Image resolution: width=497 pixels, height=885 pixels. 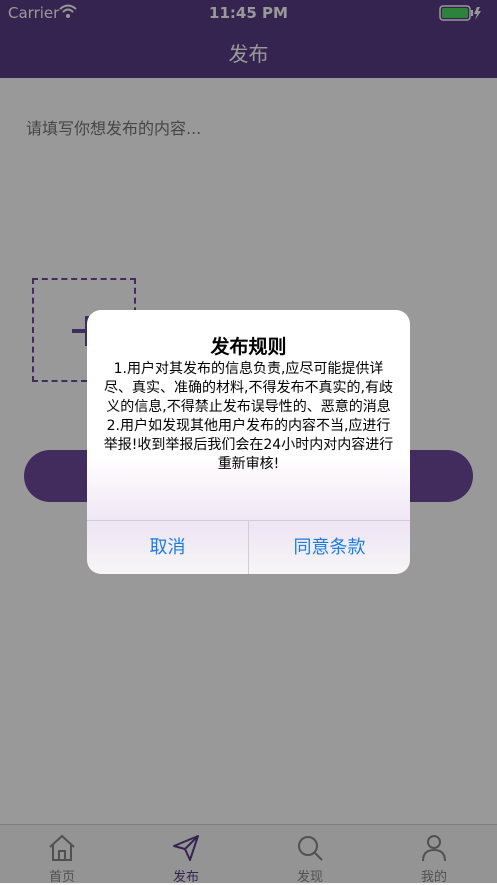 What do you see at coordinates (248, 347) in the screenshot?
I see `dialog-title: 发布规则` at bounding box center [248, 347].